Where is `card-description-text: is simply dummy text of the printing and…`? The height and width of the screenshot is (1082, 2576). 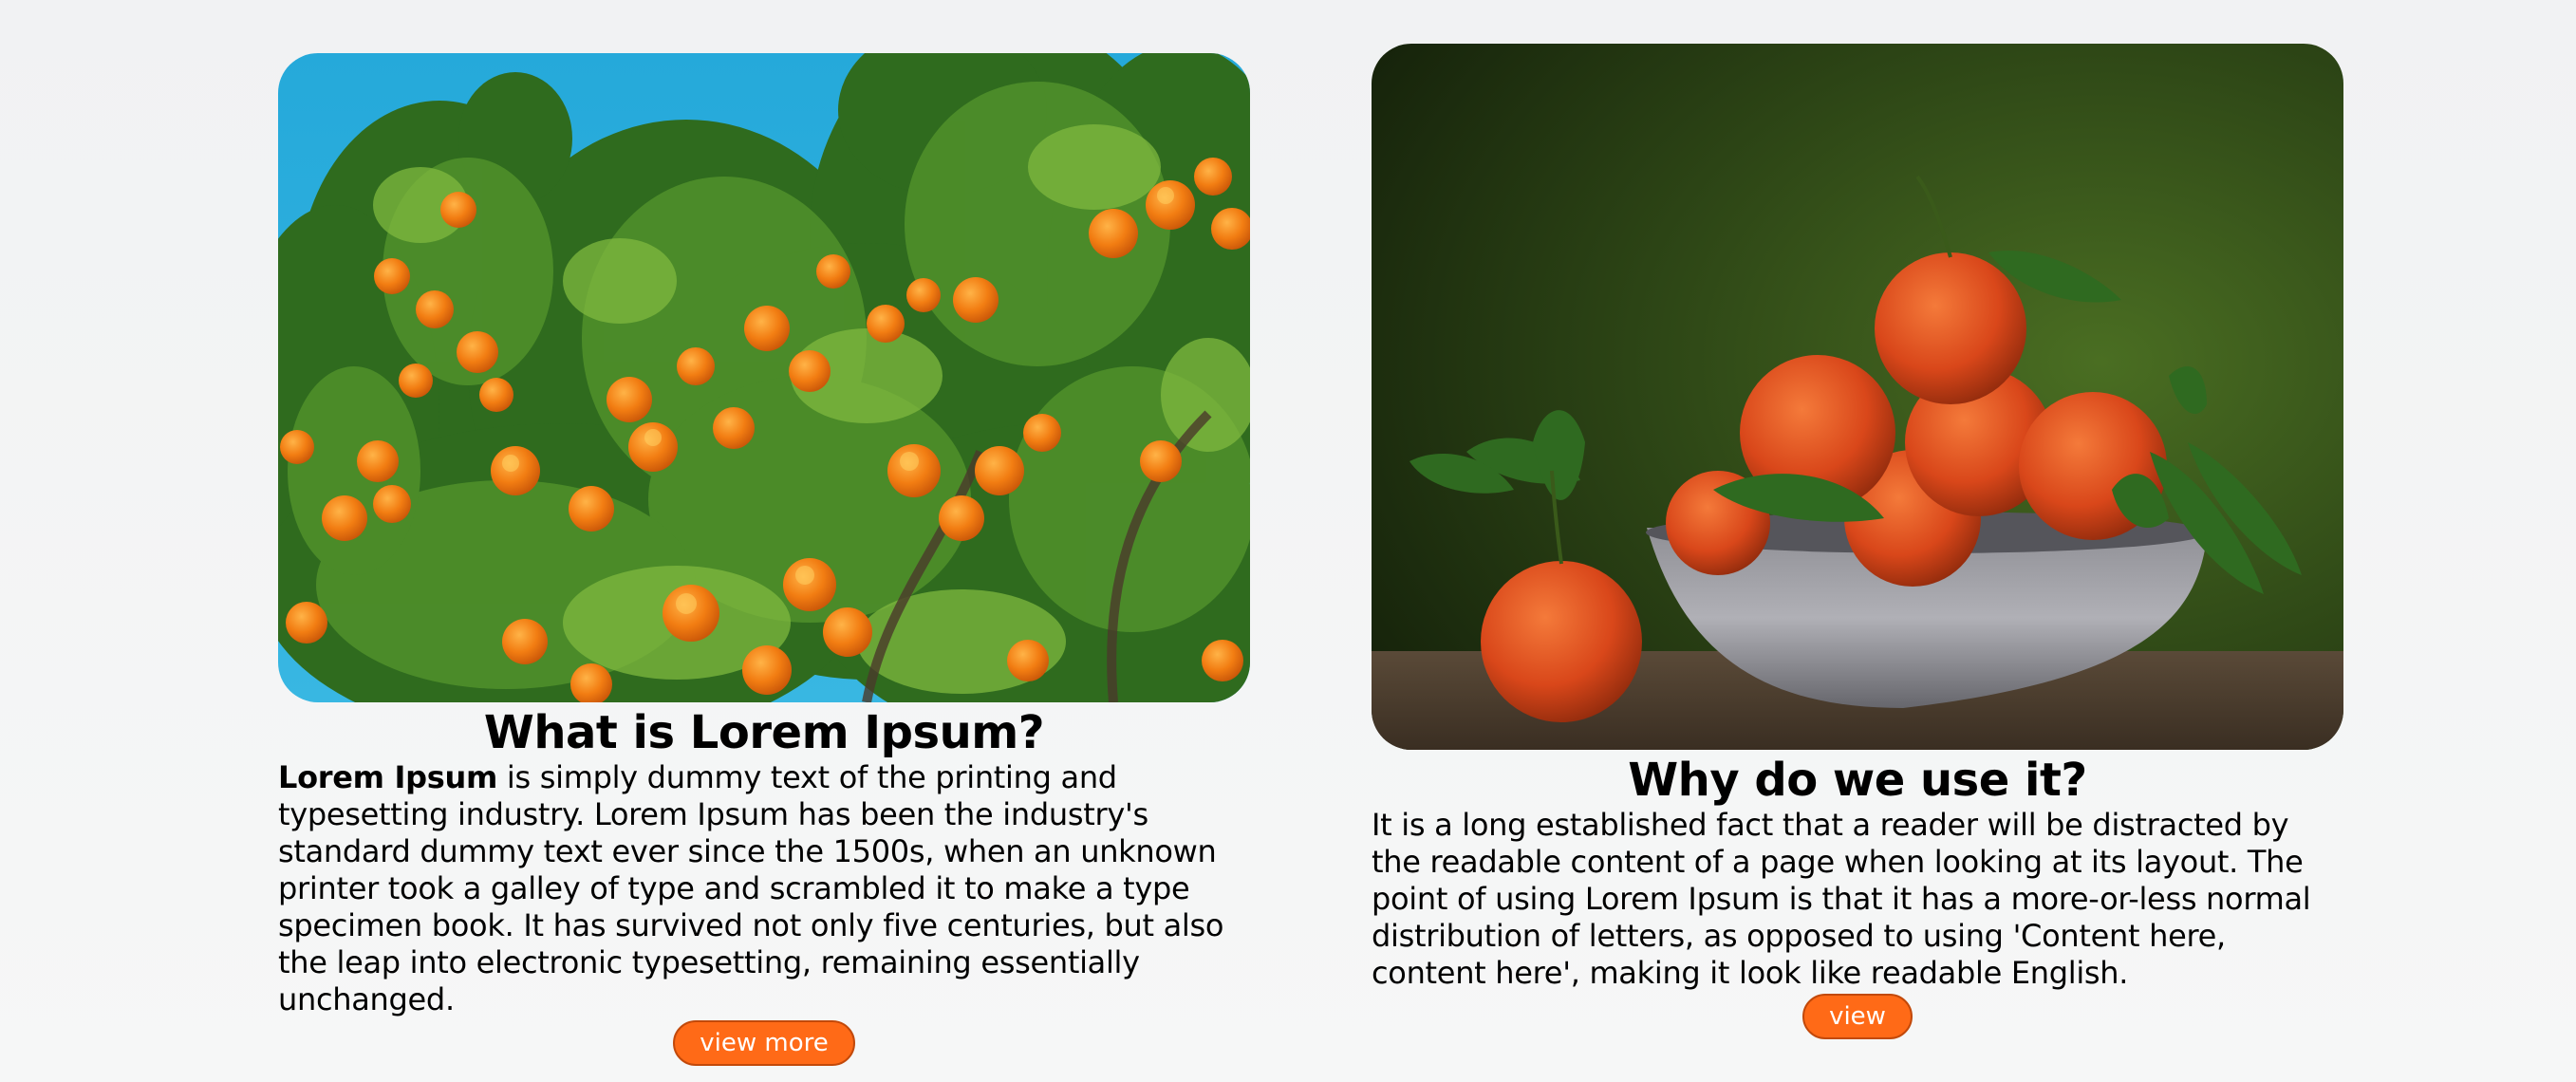
card-description-text: is simply dummy text of the printing and… is located at coordinates (751, 888).